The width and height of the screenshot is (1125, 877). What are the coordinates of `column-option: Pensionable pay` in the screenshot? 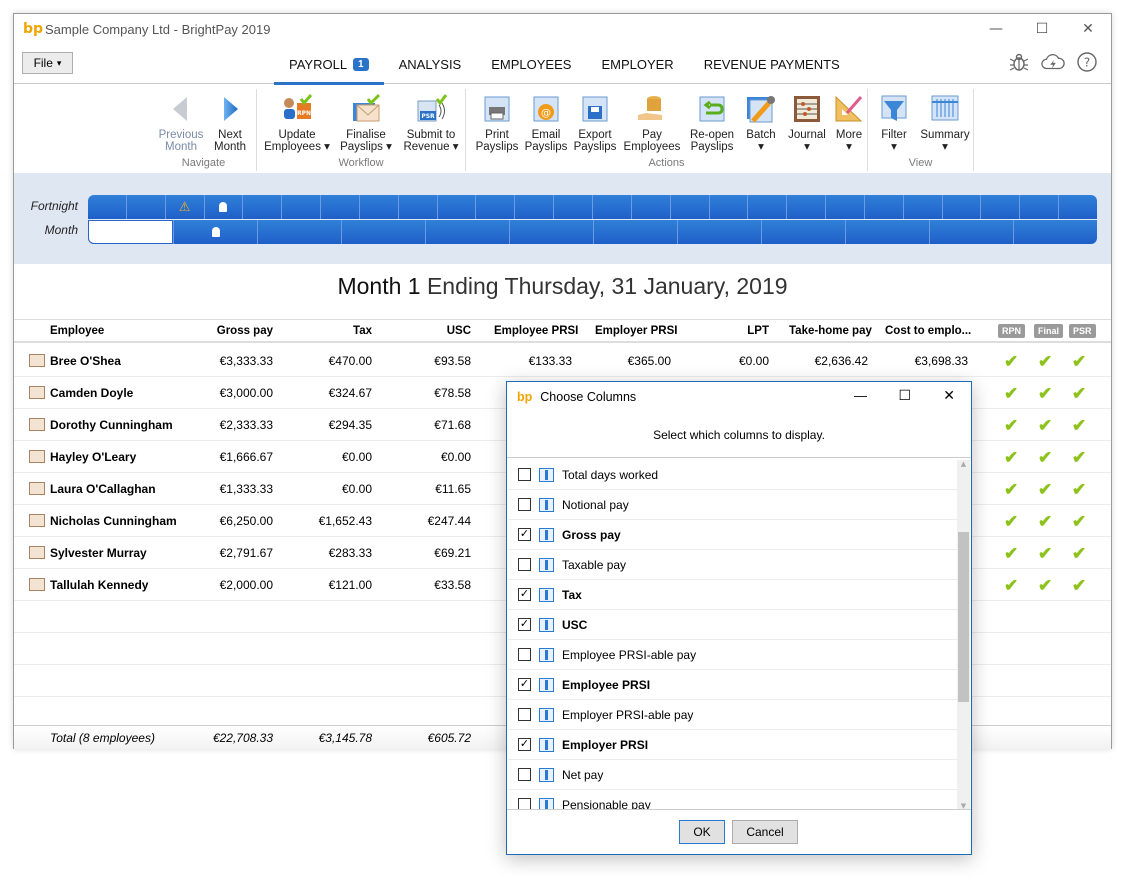 It's located at (734, 800).